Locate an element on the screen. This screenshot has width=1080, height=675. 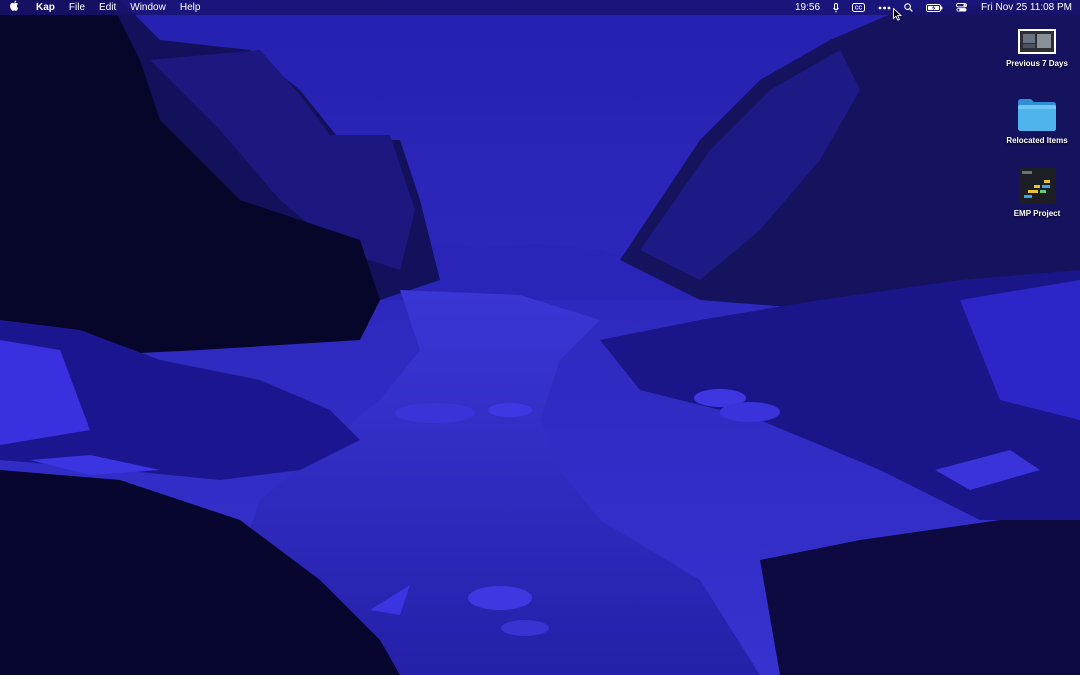
desktop-item-label: EMP Project is located at coordinates (1037, 213).